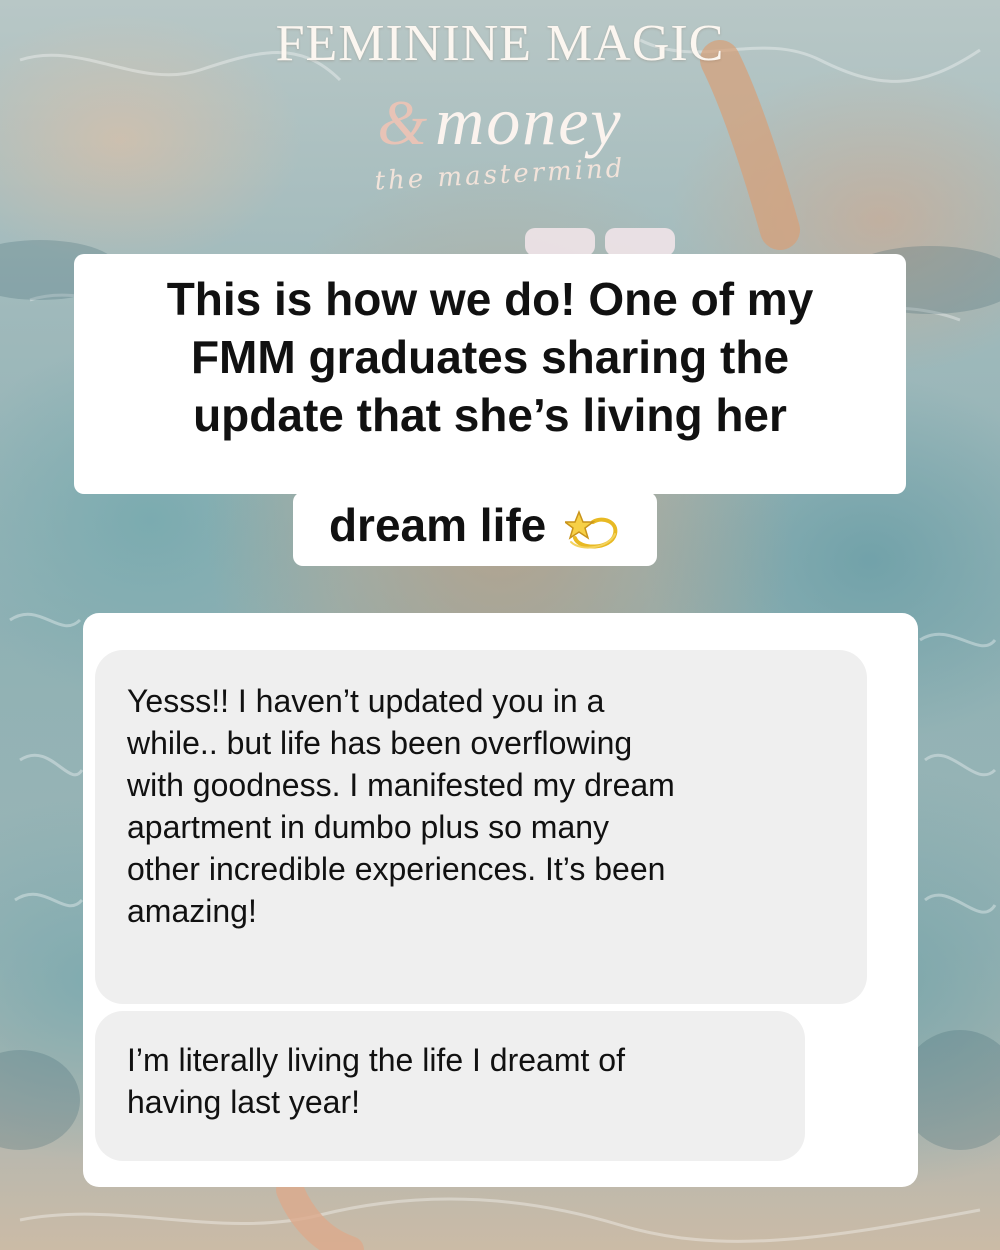 The height and width of the screenshot is (1250, 1000). I want to click on brand-ampersand: &, so click(403, 122).